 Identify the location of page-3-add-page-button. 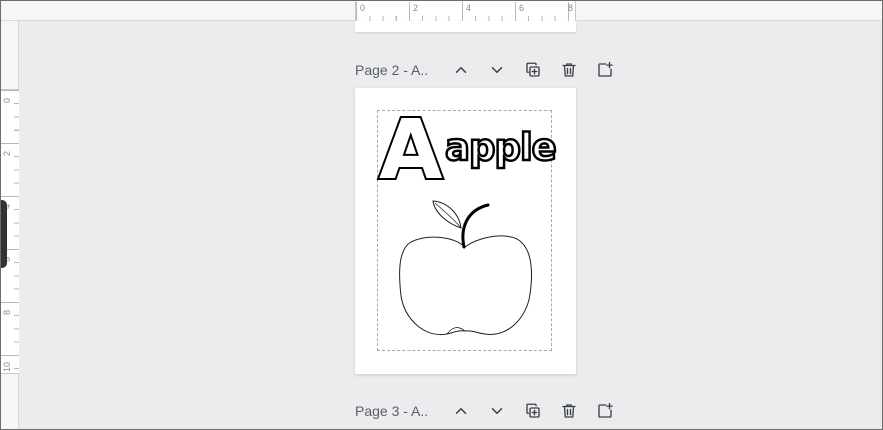
(605, 411).